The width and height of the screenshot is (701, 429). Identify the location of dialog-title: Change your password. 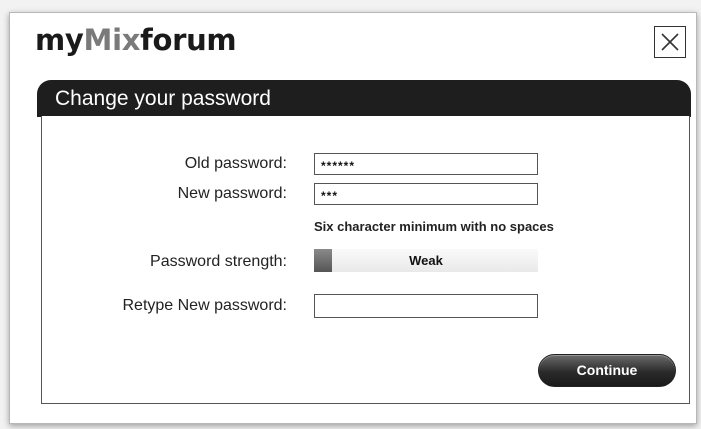
(163, 98).